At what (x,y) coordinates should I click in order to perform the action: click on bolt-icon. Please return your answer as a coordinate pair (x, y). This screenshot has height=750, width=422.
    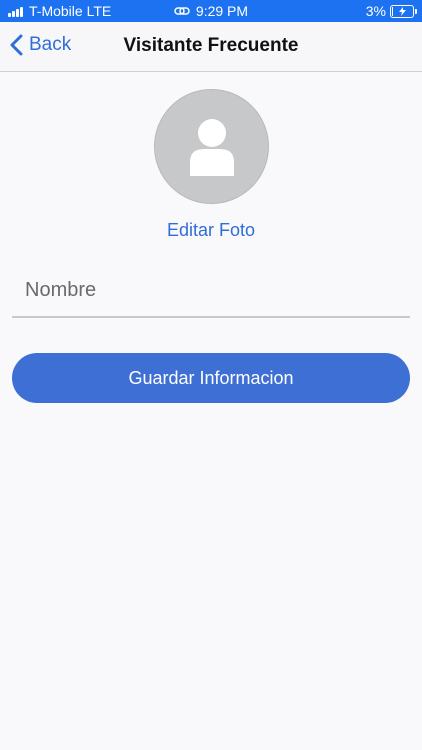
    Looking at the image, I should click on (402, 11).